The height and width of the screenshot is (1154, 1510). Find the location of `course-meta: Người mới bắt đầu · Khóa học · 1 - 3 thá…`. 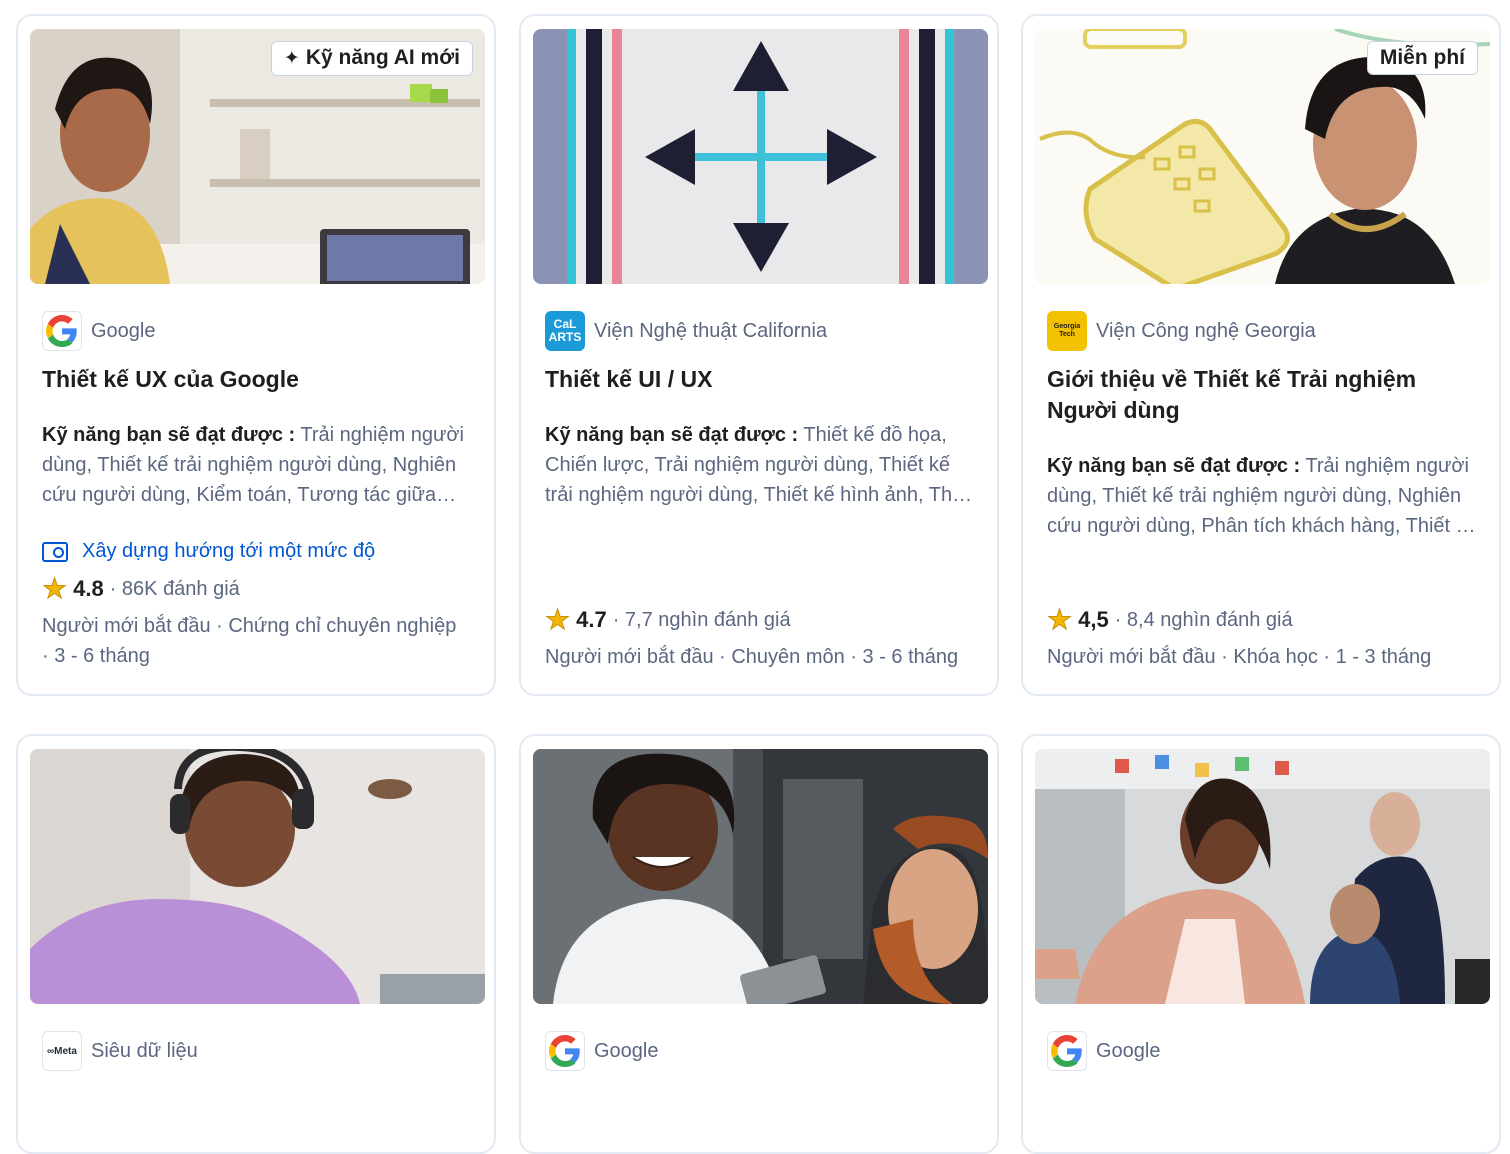

course-meta: Người mới bắt đầu · Khóa học · 1 - 3 thá… is located at coordinates (1239, 657).